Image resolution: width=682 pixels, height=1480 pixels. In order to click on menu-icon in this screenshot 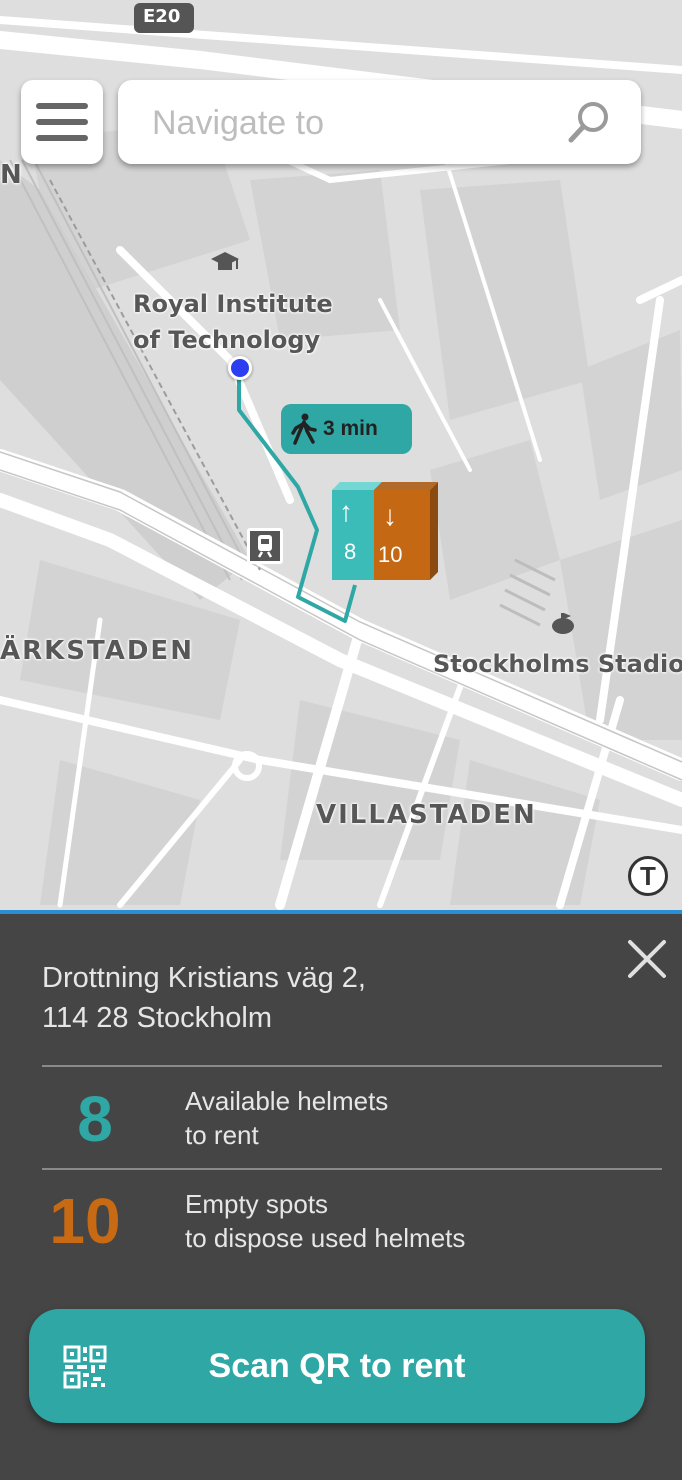, I will do `click(62, 122)`.